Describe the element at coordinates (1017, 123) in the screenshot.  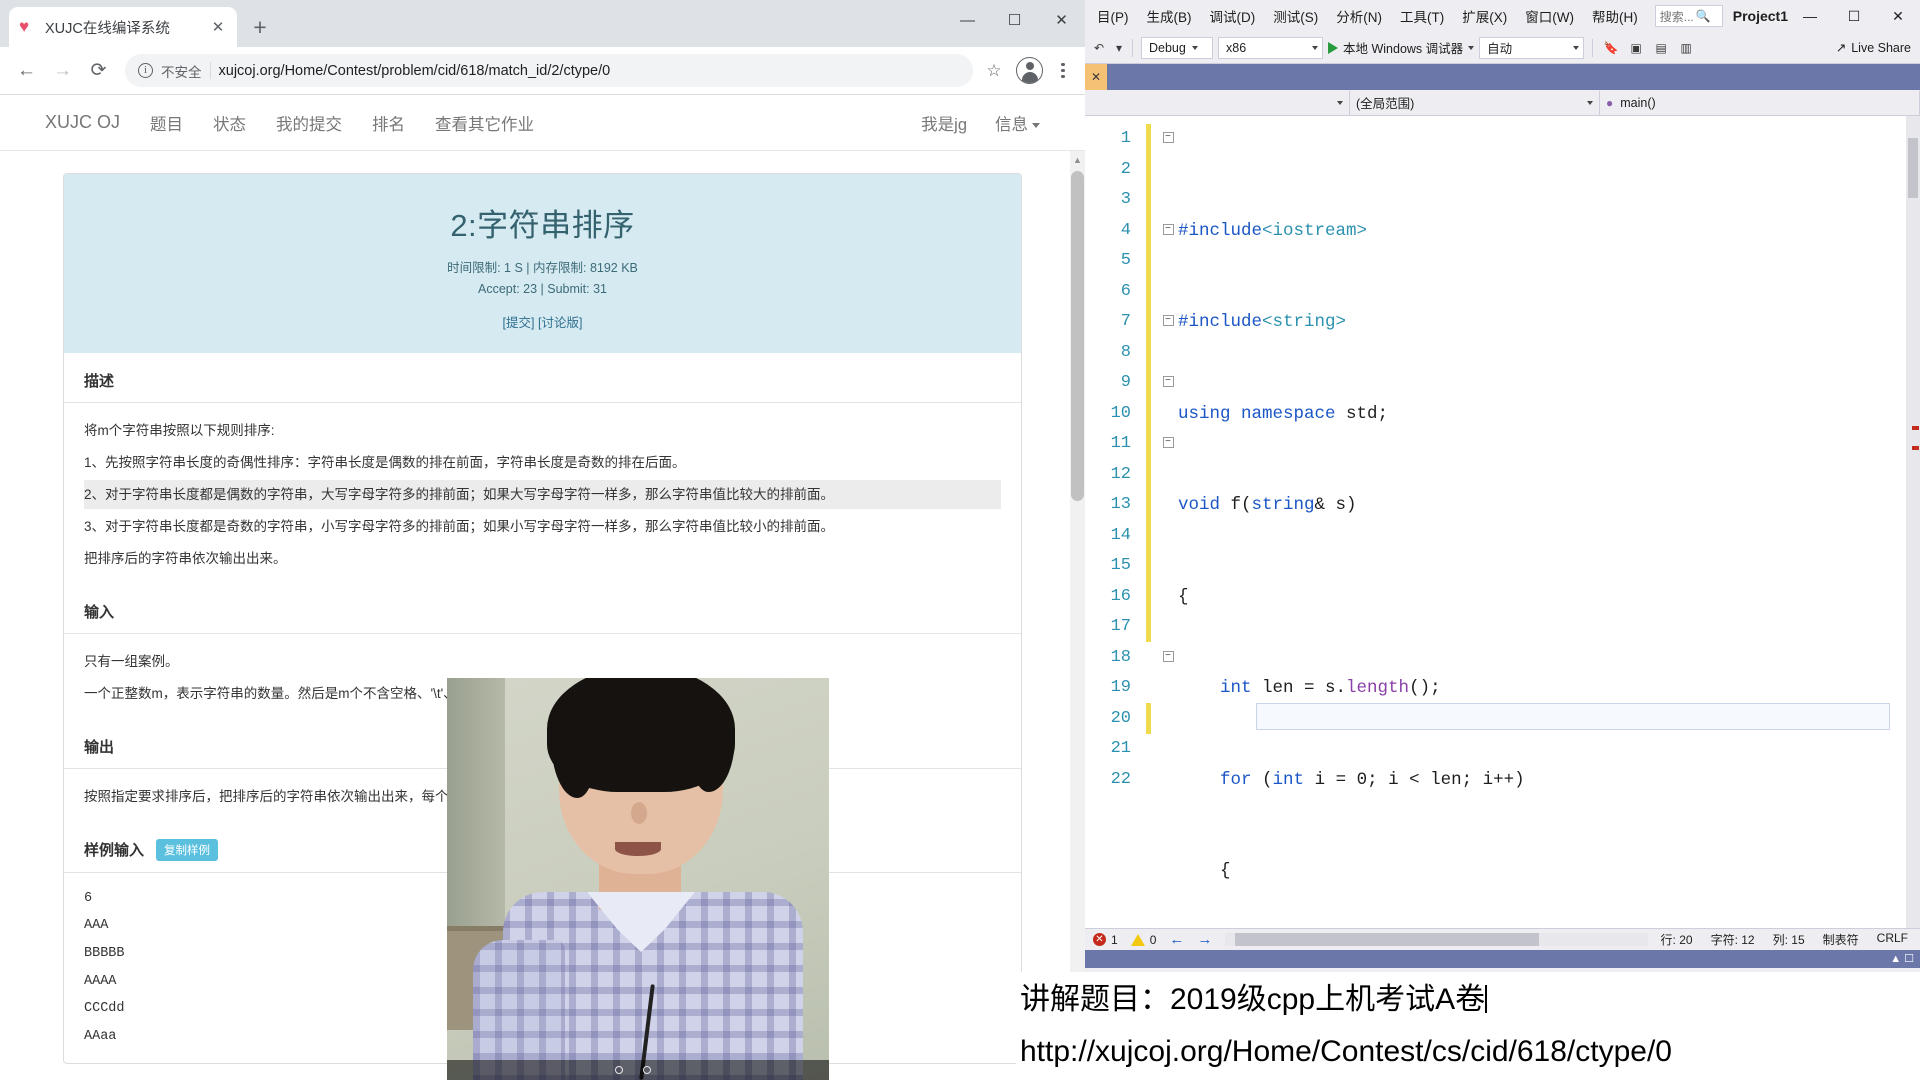
I see `nav-info-dropdown: 信息` at that location.